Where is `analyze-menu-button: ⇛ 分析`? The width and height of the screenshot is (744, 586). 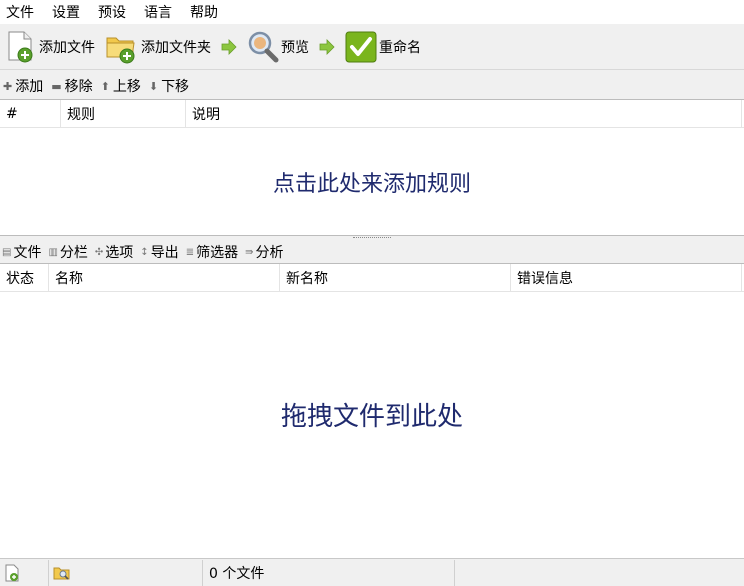
analyze-menu-button: ⇛ 分析 is located at coordinates (264, 252).